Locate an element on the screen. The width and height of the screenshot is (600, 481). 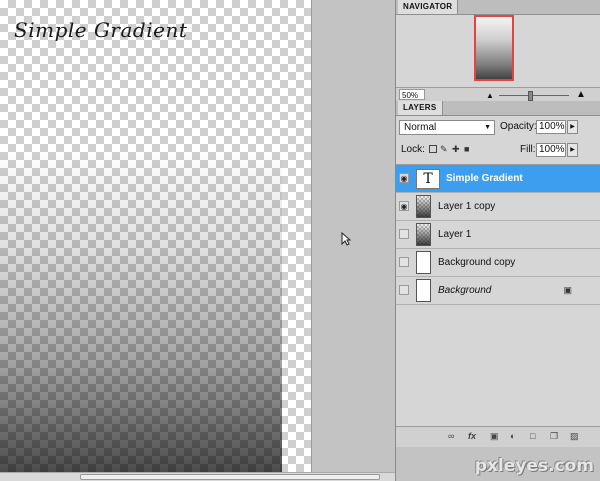
layer-row-simple-gradient: ◉ T Simple Gradient is located at coordinates (498, 179).